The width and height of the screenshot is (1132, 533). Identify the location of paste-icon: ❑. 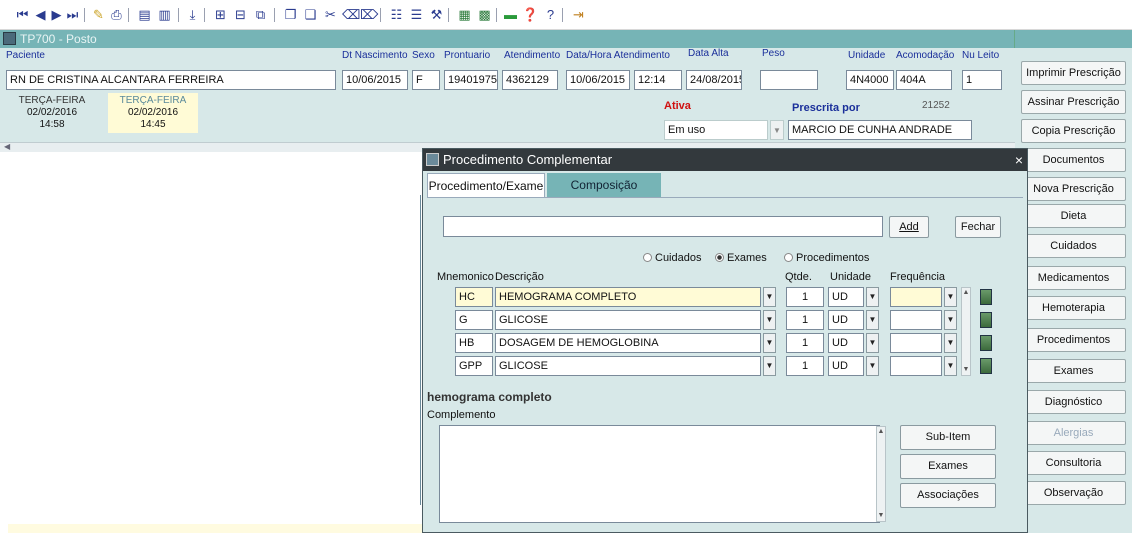
(310, 14).